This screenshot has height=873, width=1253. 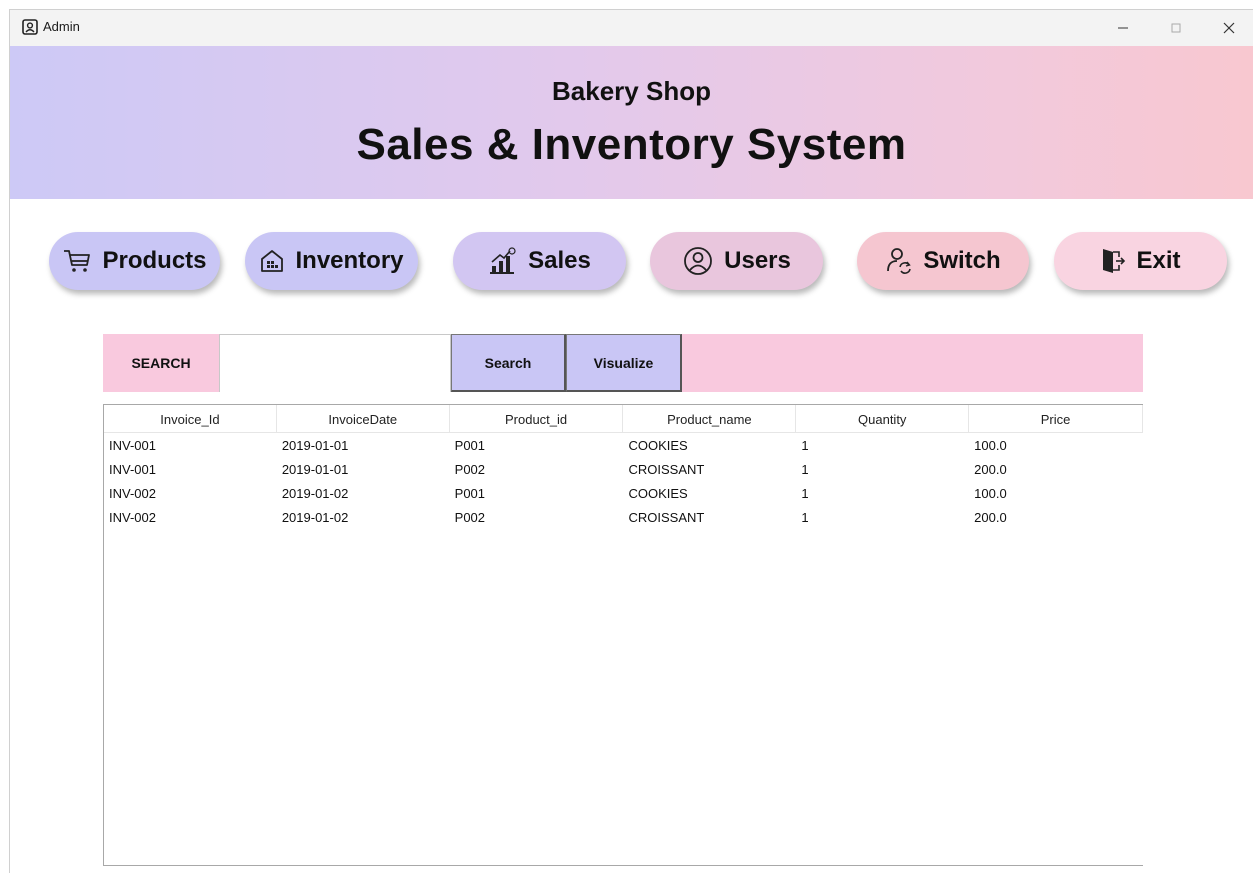 I want to click on shop-name: Bakery Shop, so click(x=631, y=91).